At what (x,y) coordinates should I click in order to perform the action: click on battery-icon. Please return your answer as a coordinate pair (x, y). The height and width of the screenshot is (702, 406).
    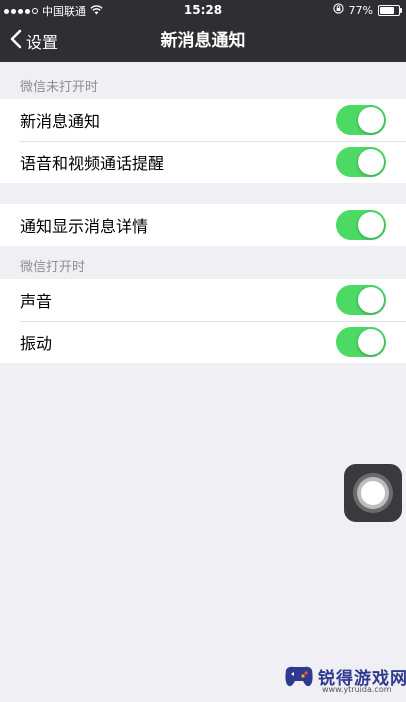
    Looking at the image, I should click on (390, 10).